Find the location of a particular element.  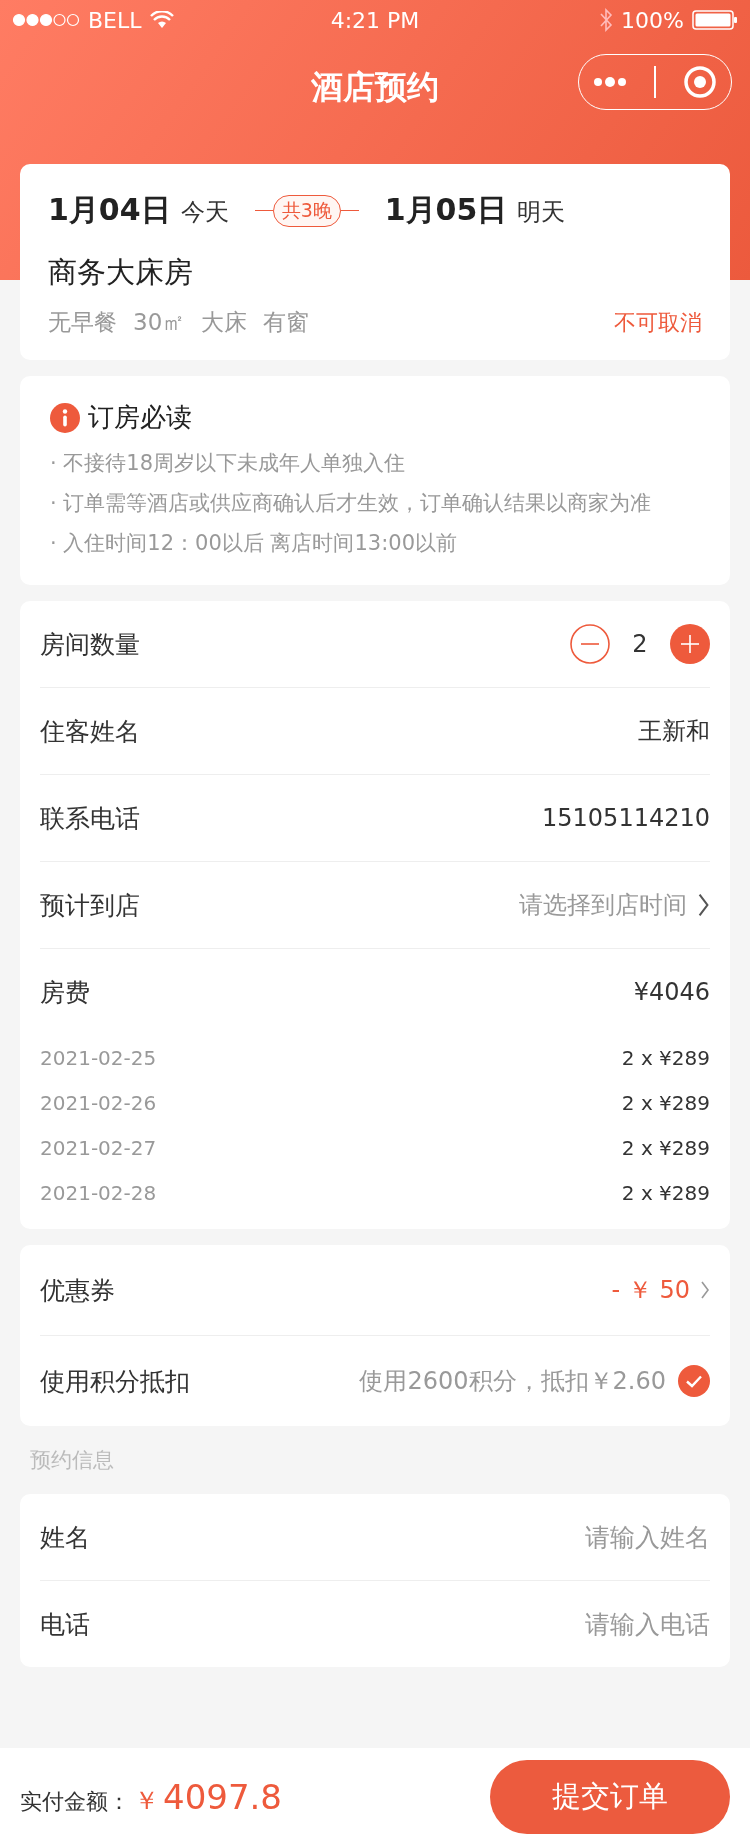

minus-icon is located at coordinates (590, 644).